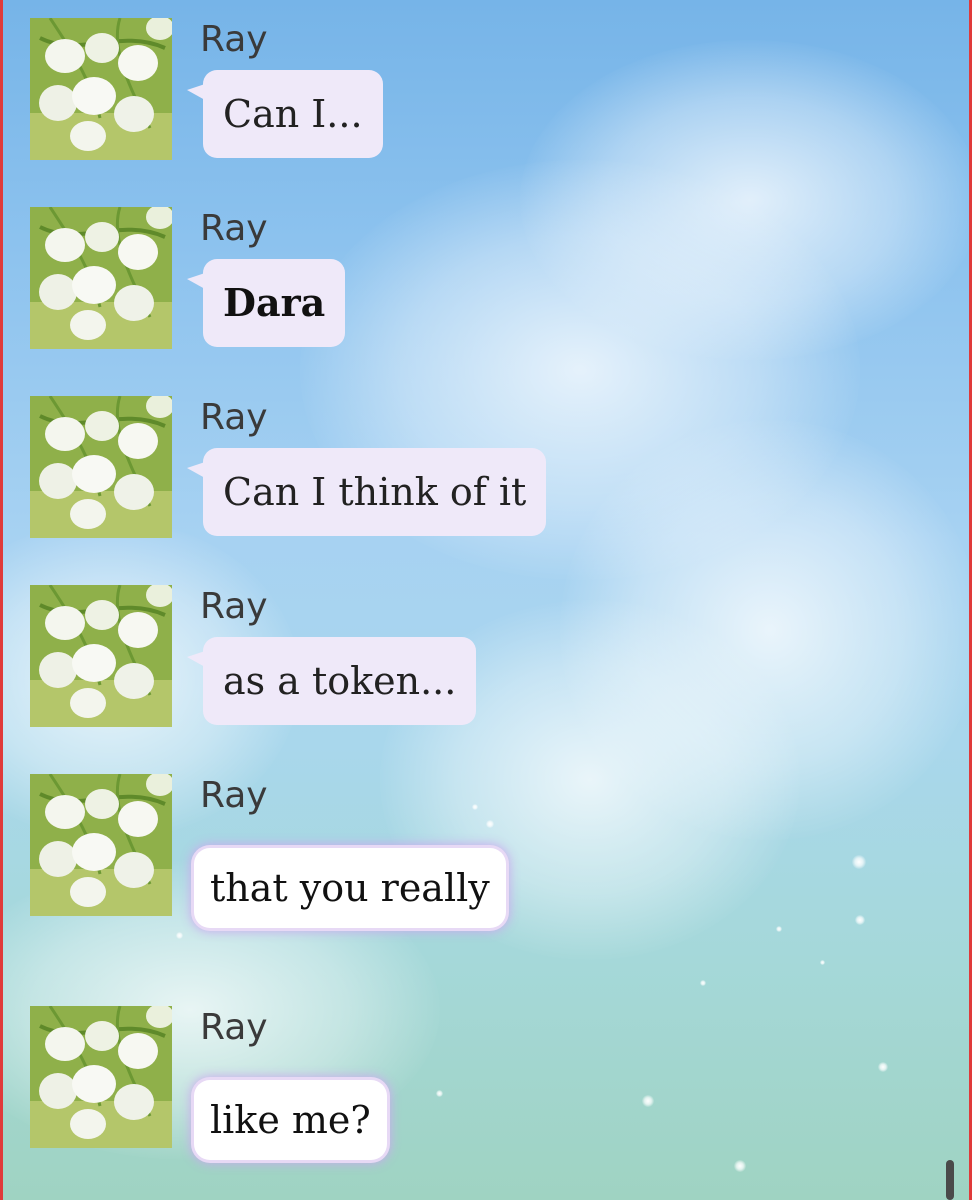  What do you see at coordinates (1, 600) in the screenshot?
I see `window-edge-left` at bounding box center [1, 600].